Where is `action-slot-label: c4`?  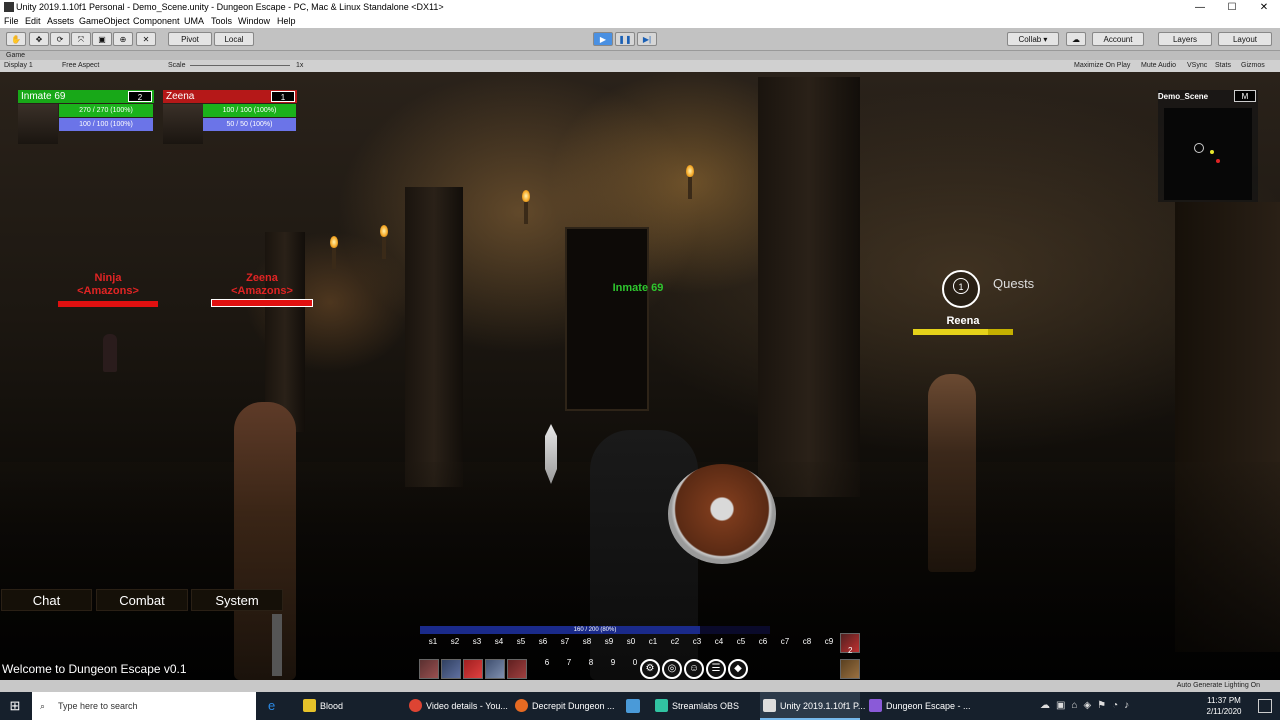
action-slot-label: c4 is located at coordinates (719, 641).